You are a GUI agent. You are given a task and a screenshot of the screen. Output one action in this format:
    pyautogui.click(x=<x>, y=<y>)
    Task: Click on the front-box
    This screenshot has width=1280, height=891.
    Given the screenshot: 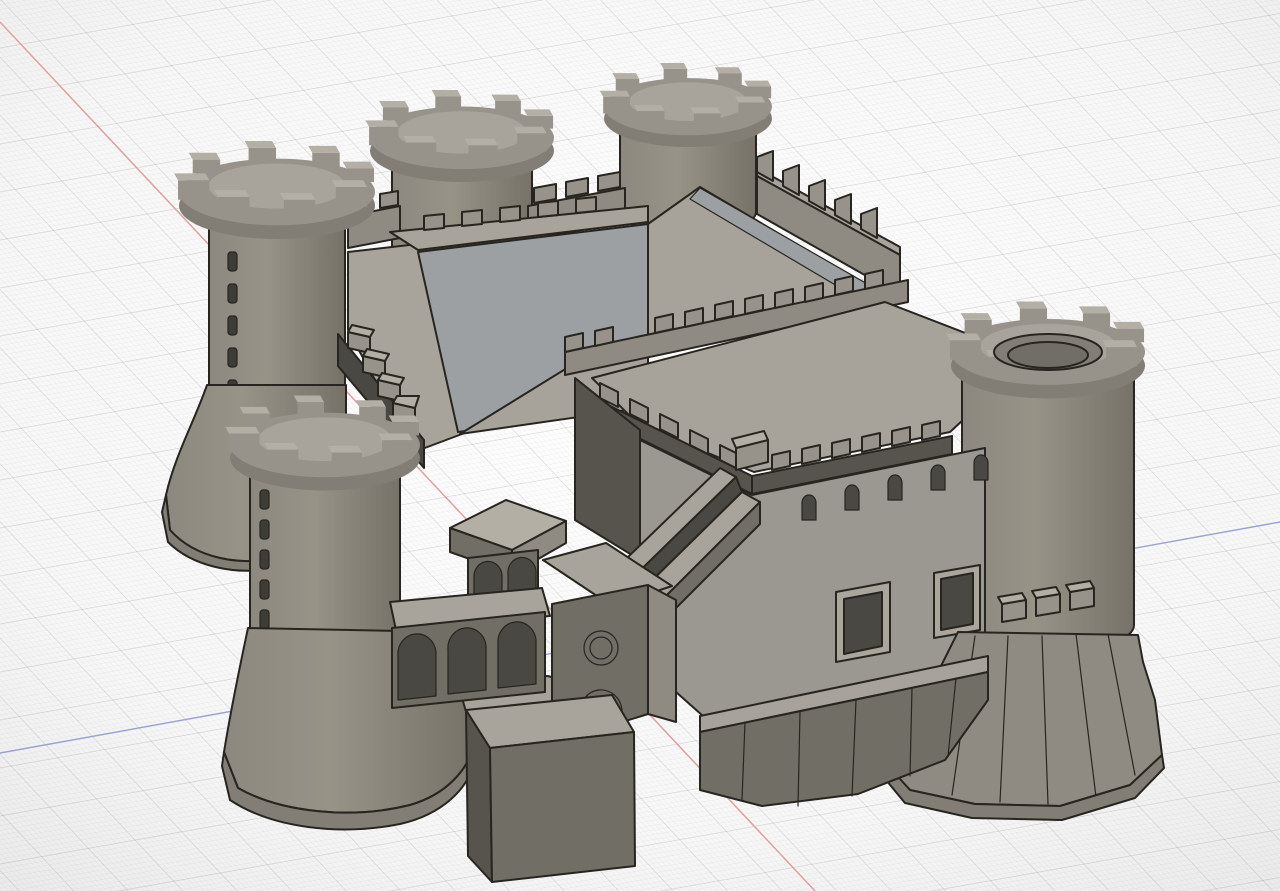 What is the action you would take?
    pyautogui.click(x=550, y=788)
    